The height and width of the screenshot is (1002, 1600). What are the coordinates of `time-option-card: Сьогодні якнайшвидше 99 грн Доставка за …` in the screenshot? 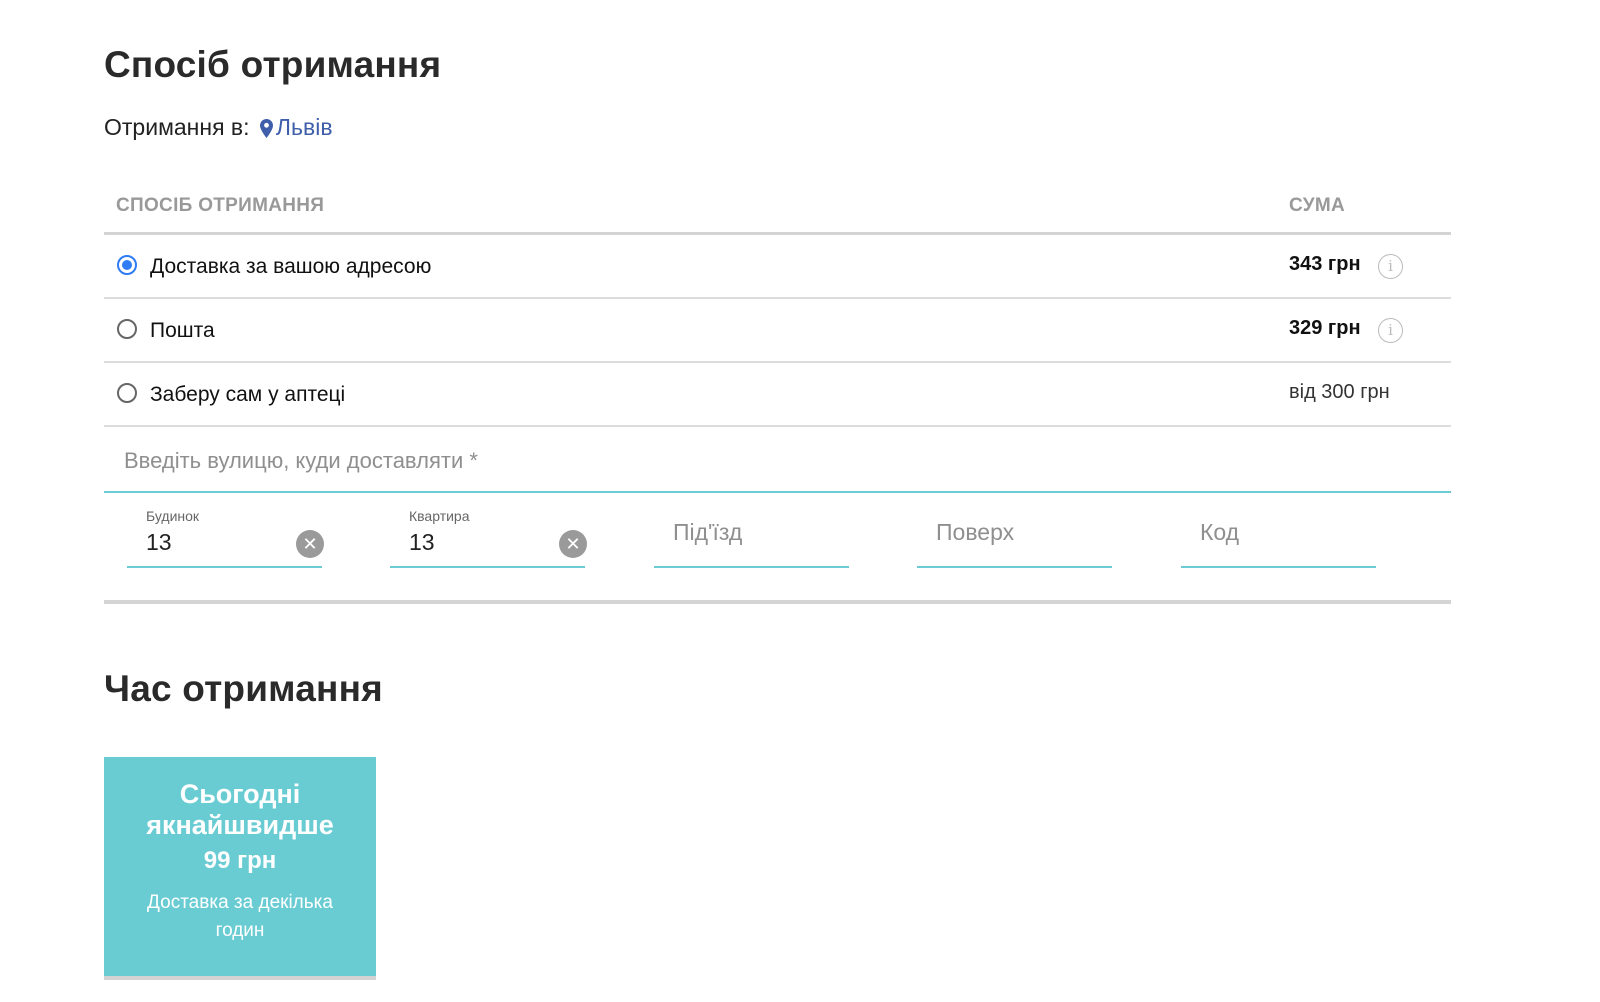 It's located at (240, 868).